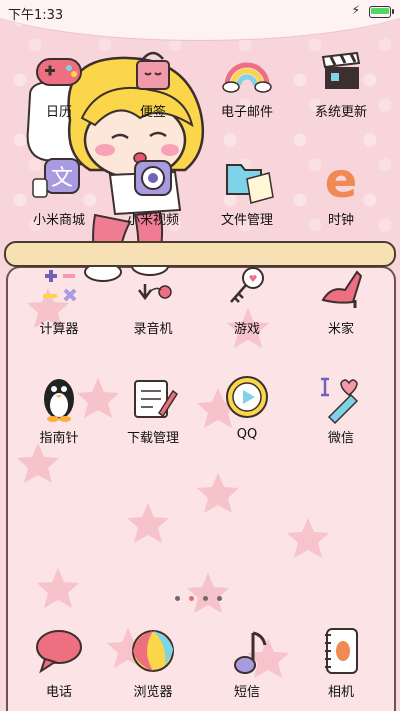 The width and height of the screenshot is (400, 711). I want to click on app-qq: QQ, so click(247, 406).